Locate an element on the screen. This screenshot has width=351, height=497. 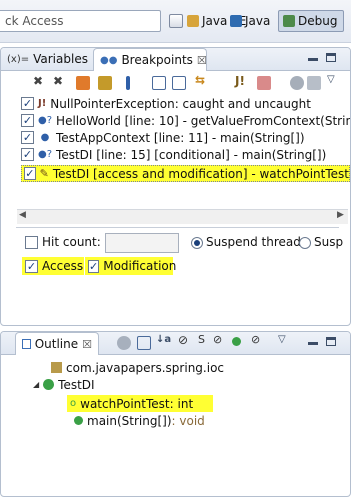
access-checkbox: ✓ is located at coordinates (31, 266).